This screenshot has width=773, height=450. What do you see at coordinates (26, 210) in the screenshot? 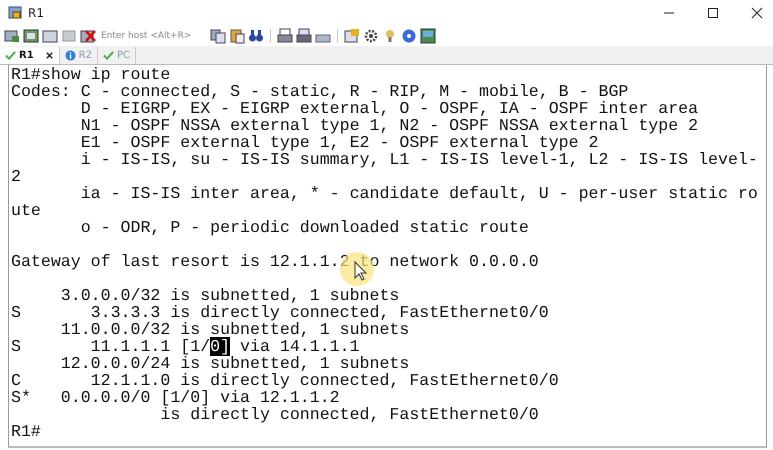
I see `terminal-line: ute` at bounding box center [26, 210].